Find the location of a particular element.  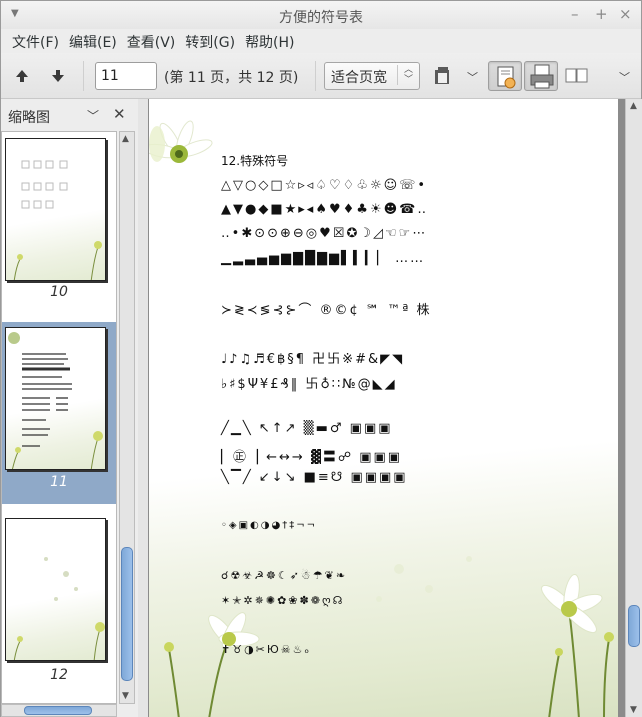

thumbnail-item: 12 is located at coordinates (59, 603).